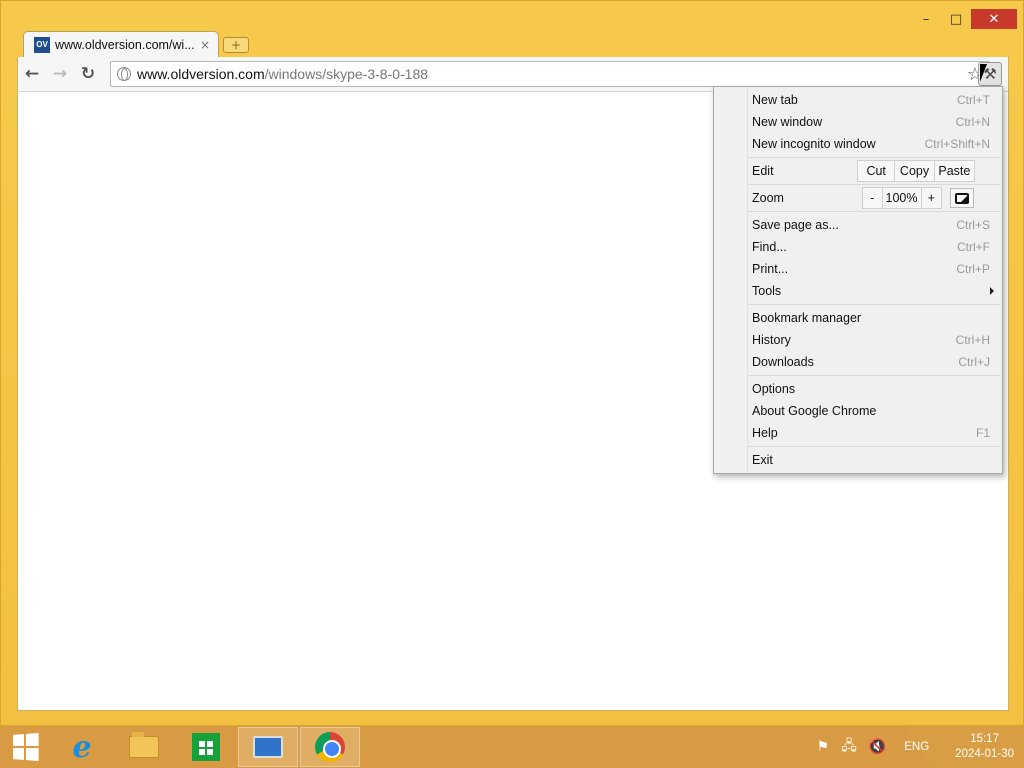 The height and width of the screenshot is (768, 1024). I want to click on taskbar-remote-desktop, so click(268, 747).